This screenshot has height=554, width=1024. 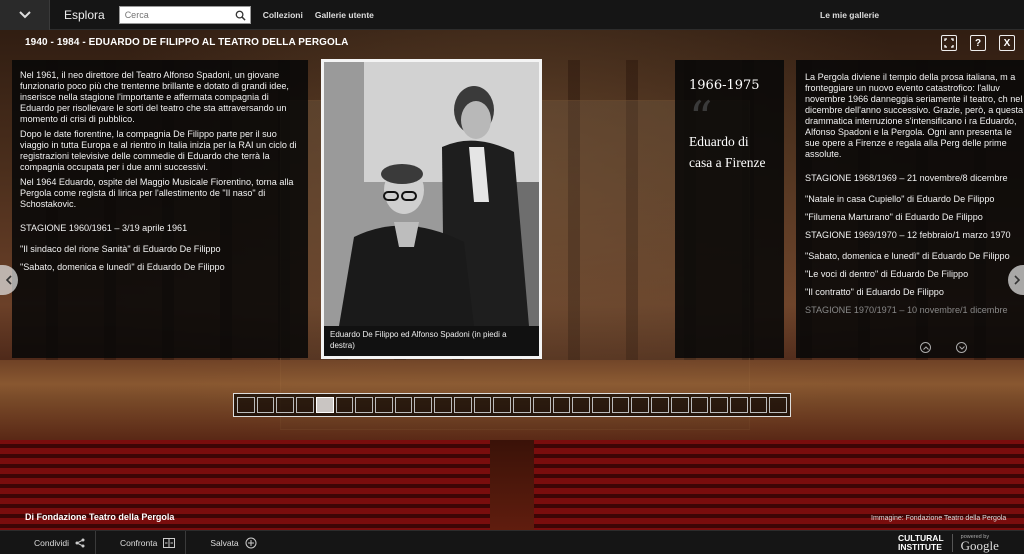 I want to click on compare-icon, so click(x=169, y=542).